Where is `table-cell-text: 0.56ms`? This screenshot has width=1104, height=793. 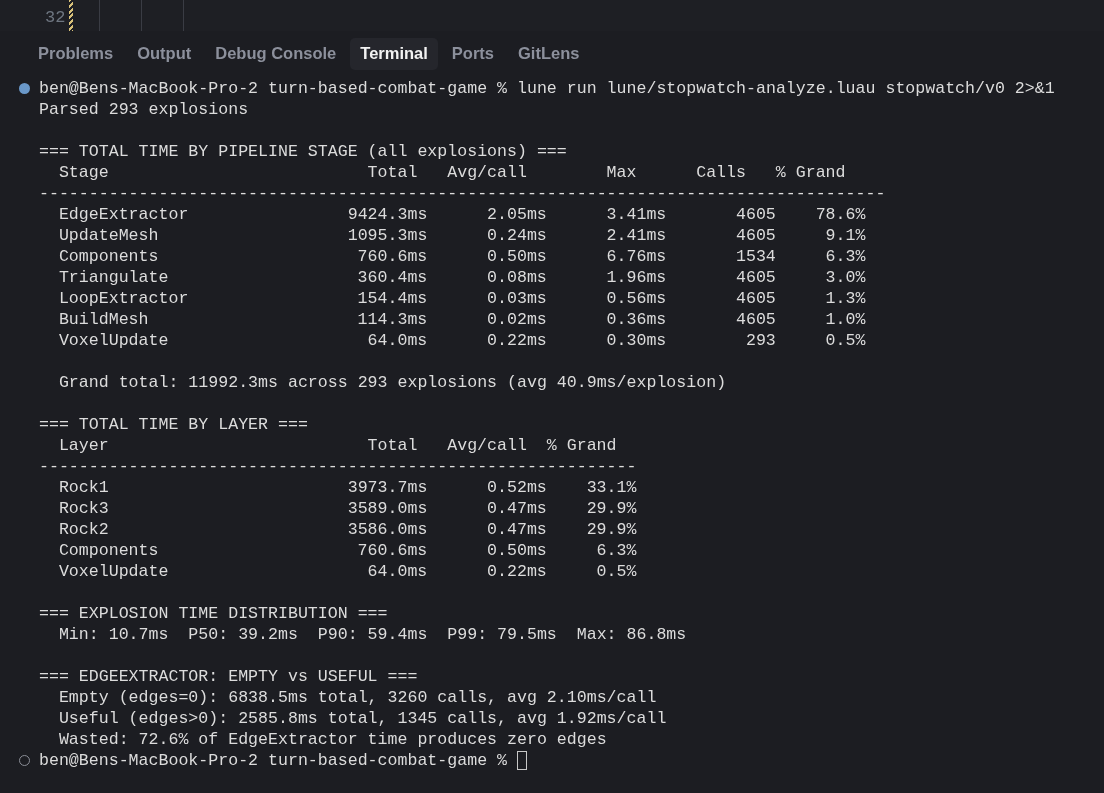 table-cell-text: 0.56ms is located at coordinates (636, 298).